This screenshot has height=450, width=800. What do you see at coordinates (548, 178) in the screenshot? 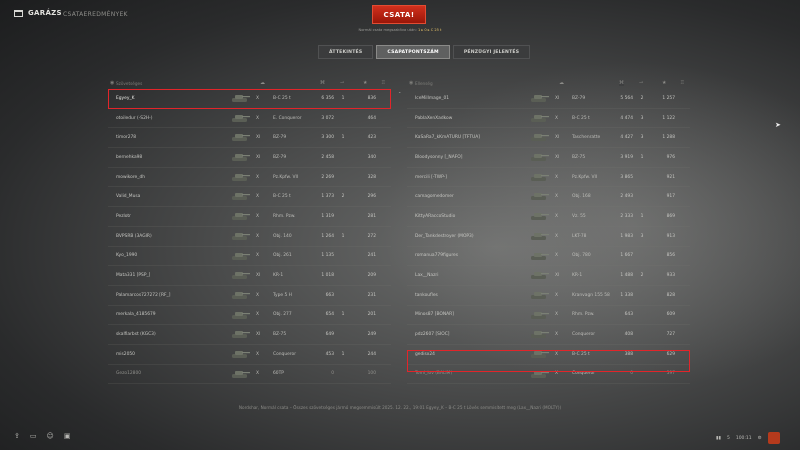
I see `player-row: mercili [-TWP-] X Pz.Kpfw. VII 3 865 921` at bounding box center [548, 178].